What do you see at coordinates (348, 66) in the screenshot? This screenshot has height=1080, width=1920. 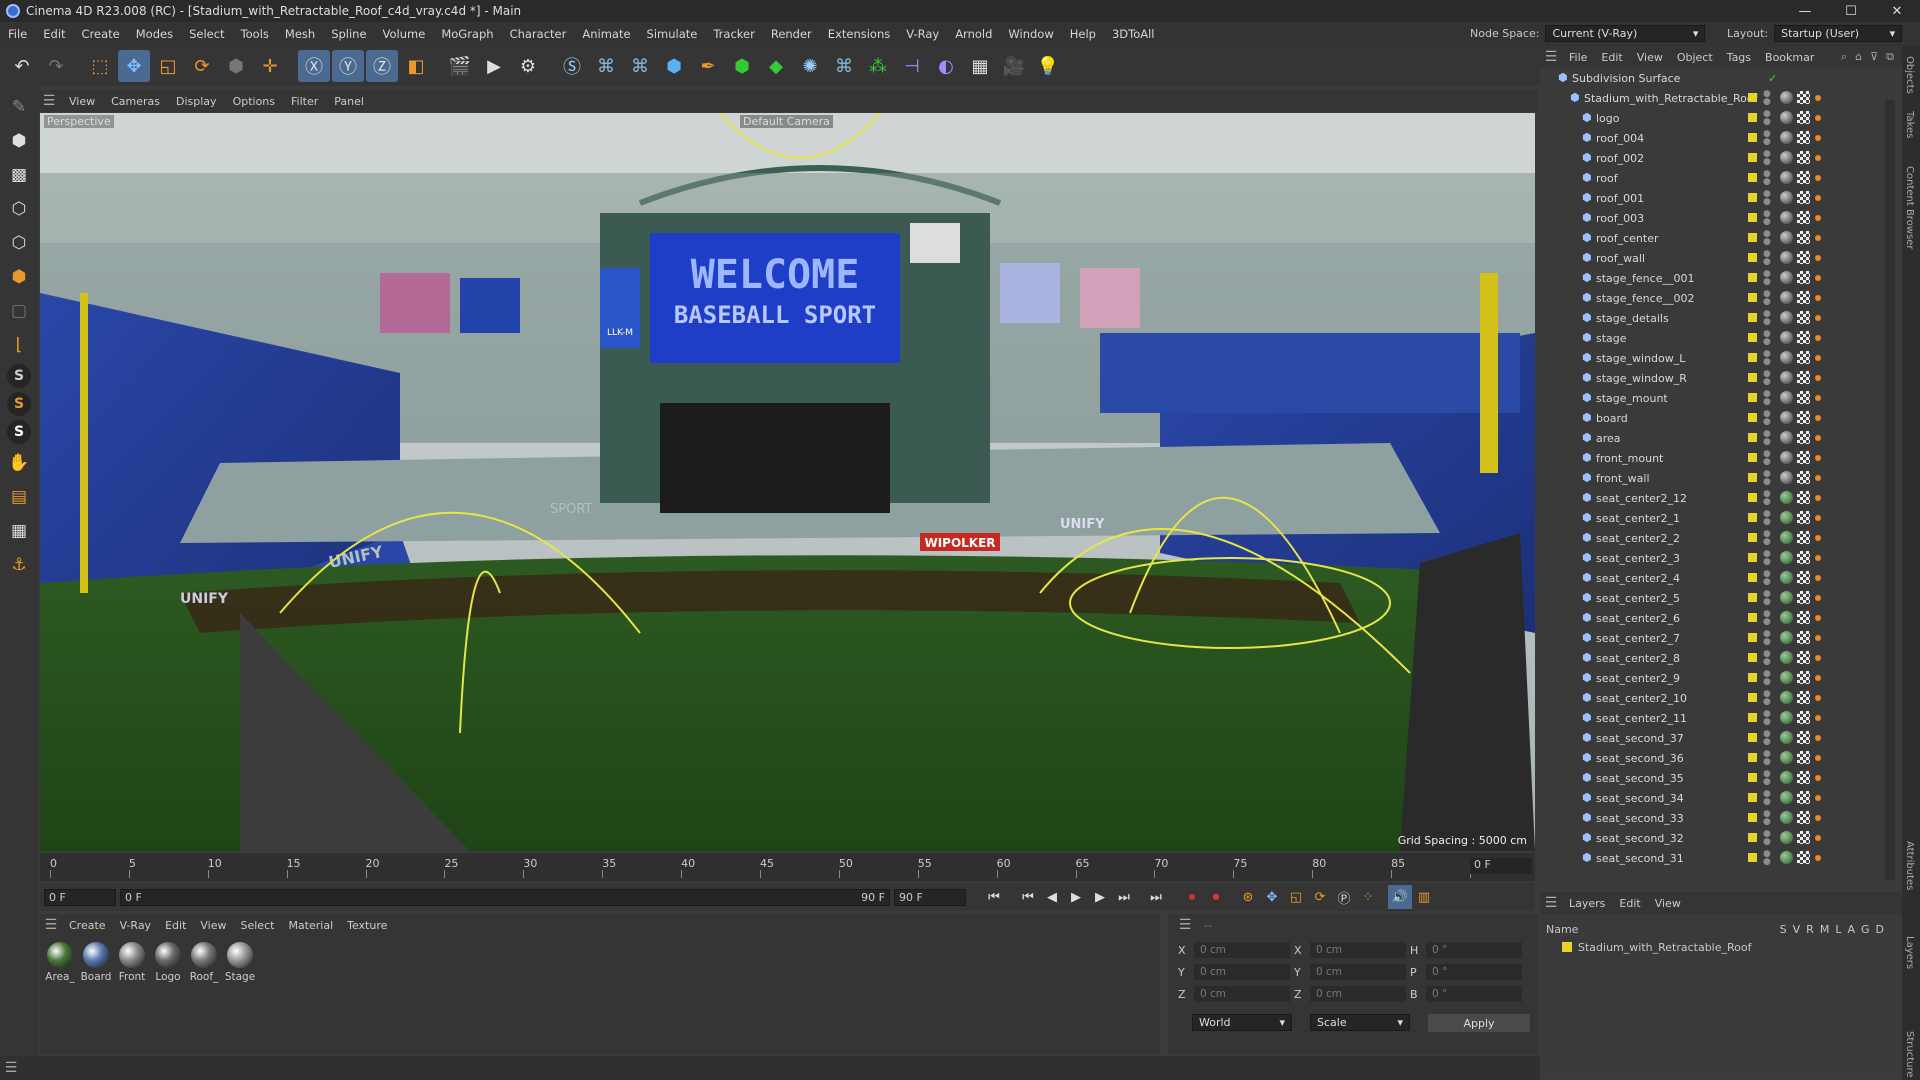 I see `y-axis-icon: Ⓨ` at bounding box center [348, 66].